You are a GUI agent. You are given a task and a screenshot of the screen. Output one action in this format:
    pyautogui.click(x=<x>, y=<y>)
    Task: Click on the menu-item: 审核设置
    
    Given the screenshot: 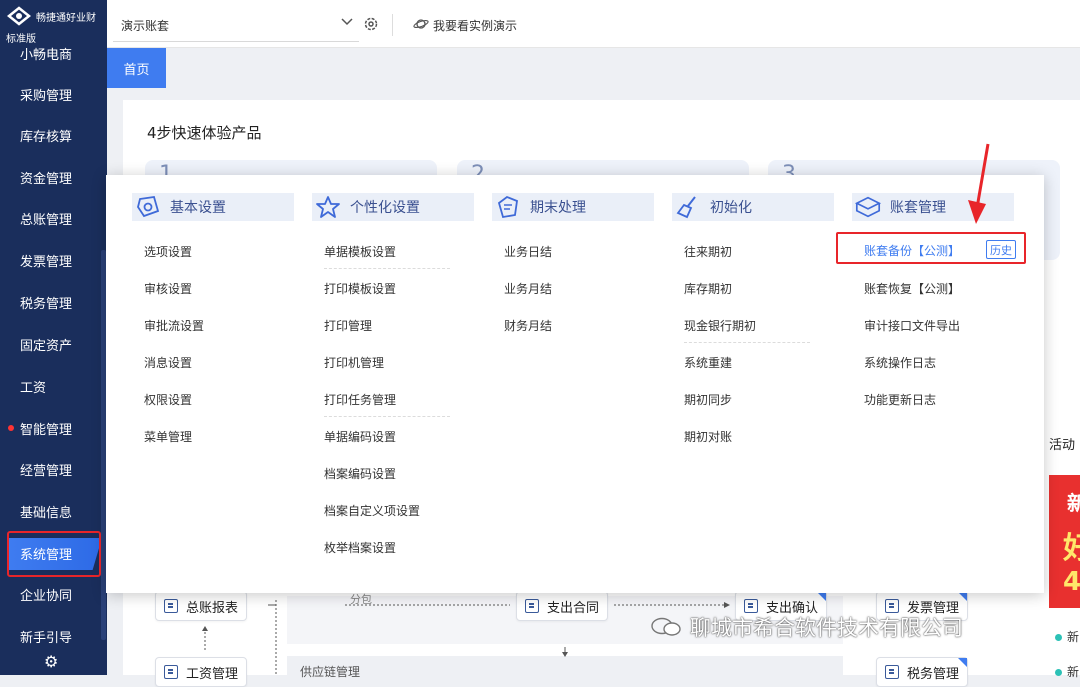 What is the action you would take?
    pyautogui.click(x=168, y=288)
    